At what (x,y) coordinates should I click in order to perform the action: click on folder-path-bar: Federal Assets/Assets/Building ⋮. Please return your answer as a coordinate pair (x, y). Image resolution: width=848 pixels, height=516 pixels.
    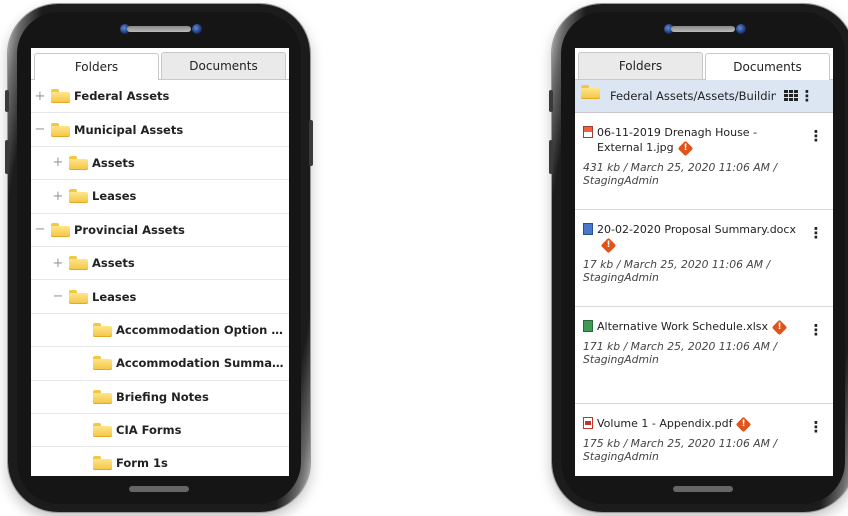
    Looking at the image, I should click on (704, 96).